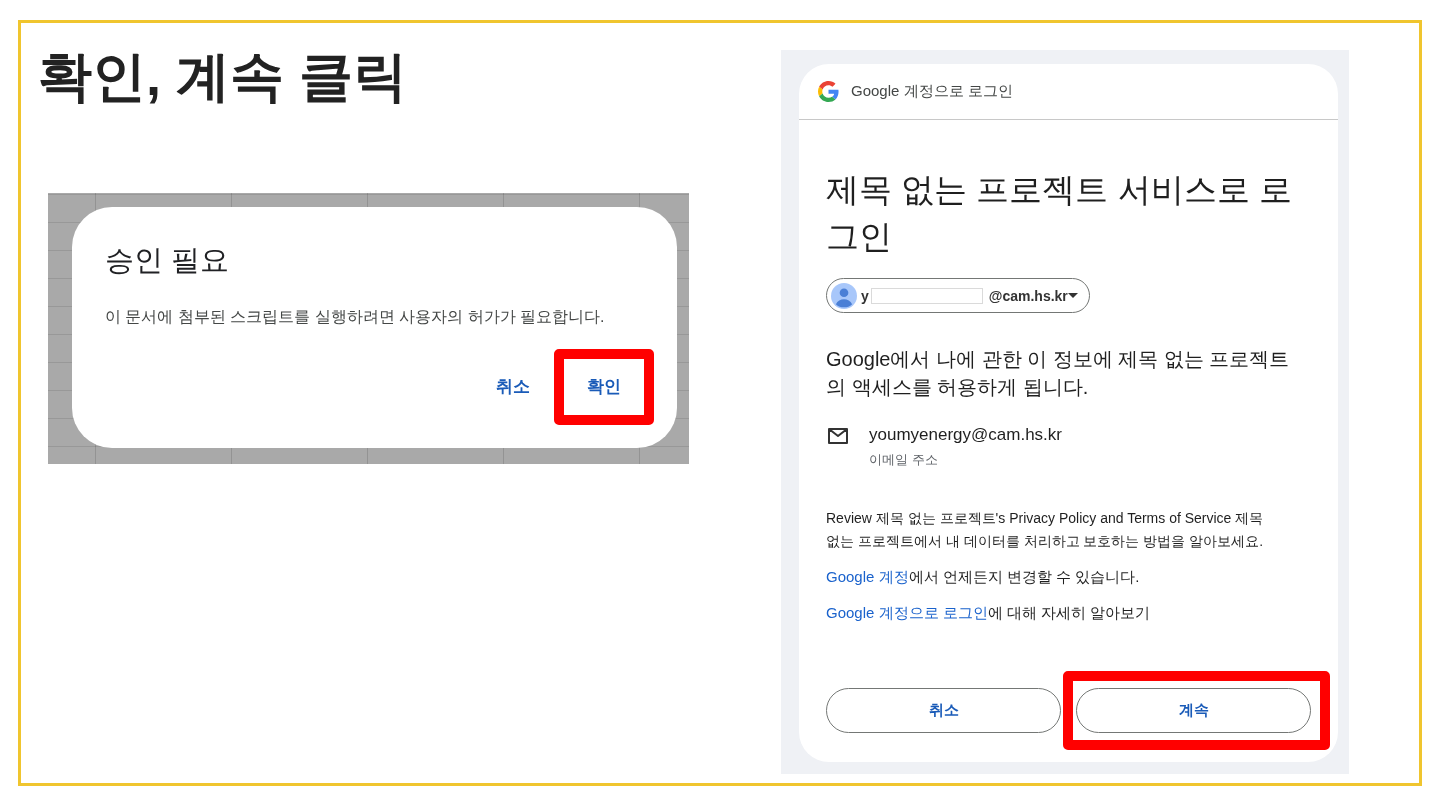 The height and width of the screenshot is (810, 1440). I want to click on policy-text: Review 제목 없는 프로젝트's Privacy Policy and Terms of Service 제목 없는 프로젝트에서 내 데이터를 처리하고 보호하는 방법을 알아보세요., so click(1045, 530).